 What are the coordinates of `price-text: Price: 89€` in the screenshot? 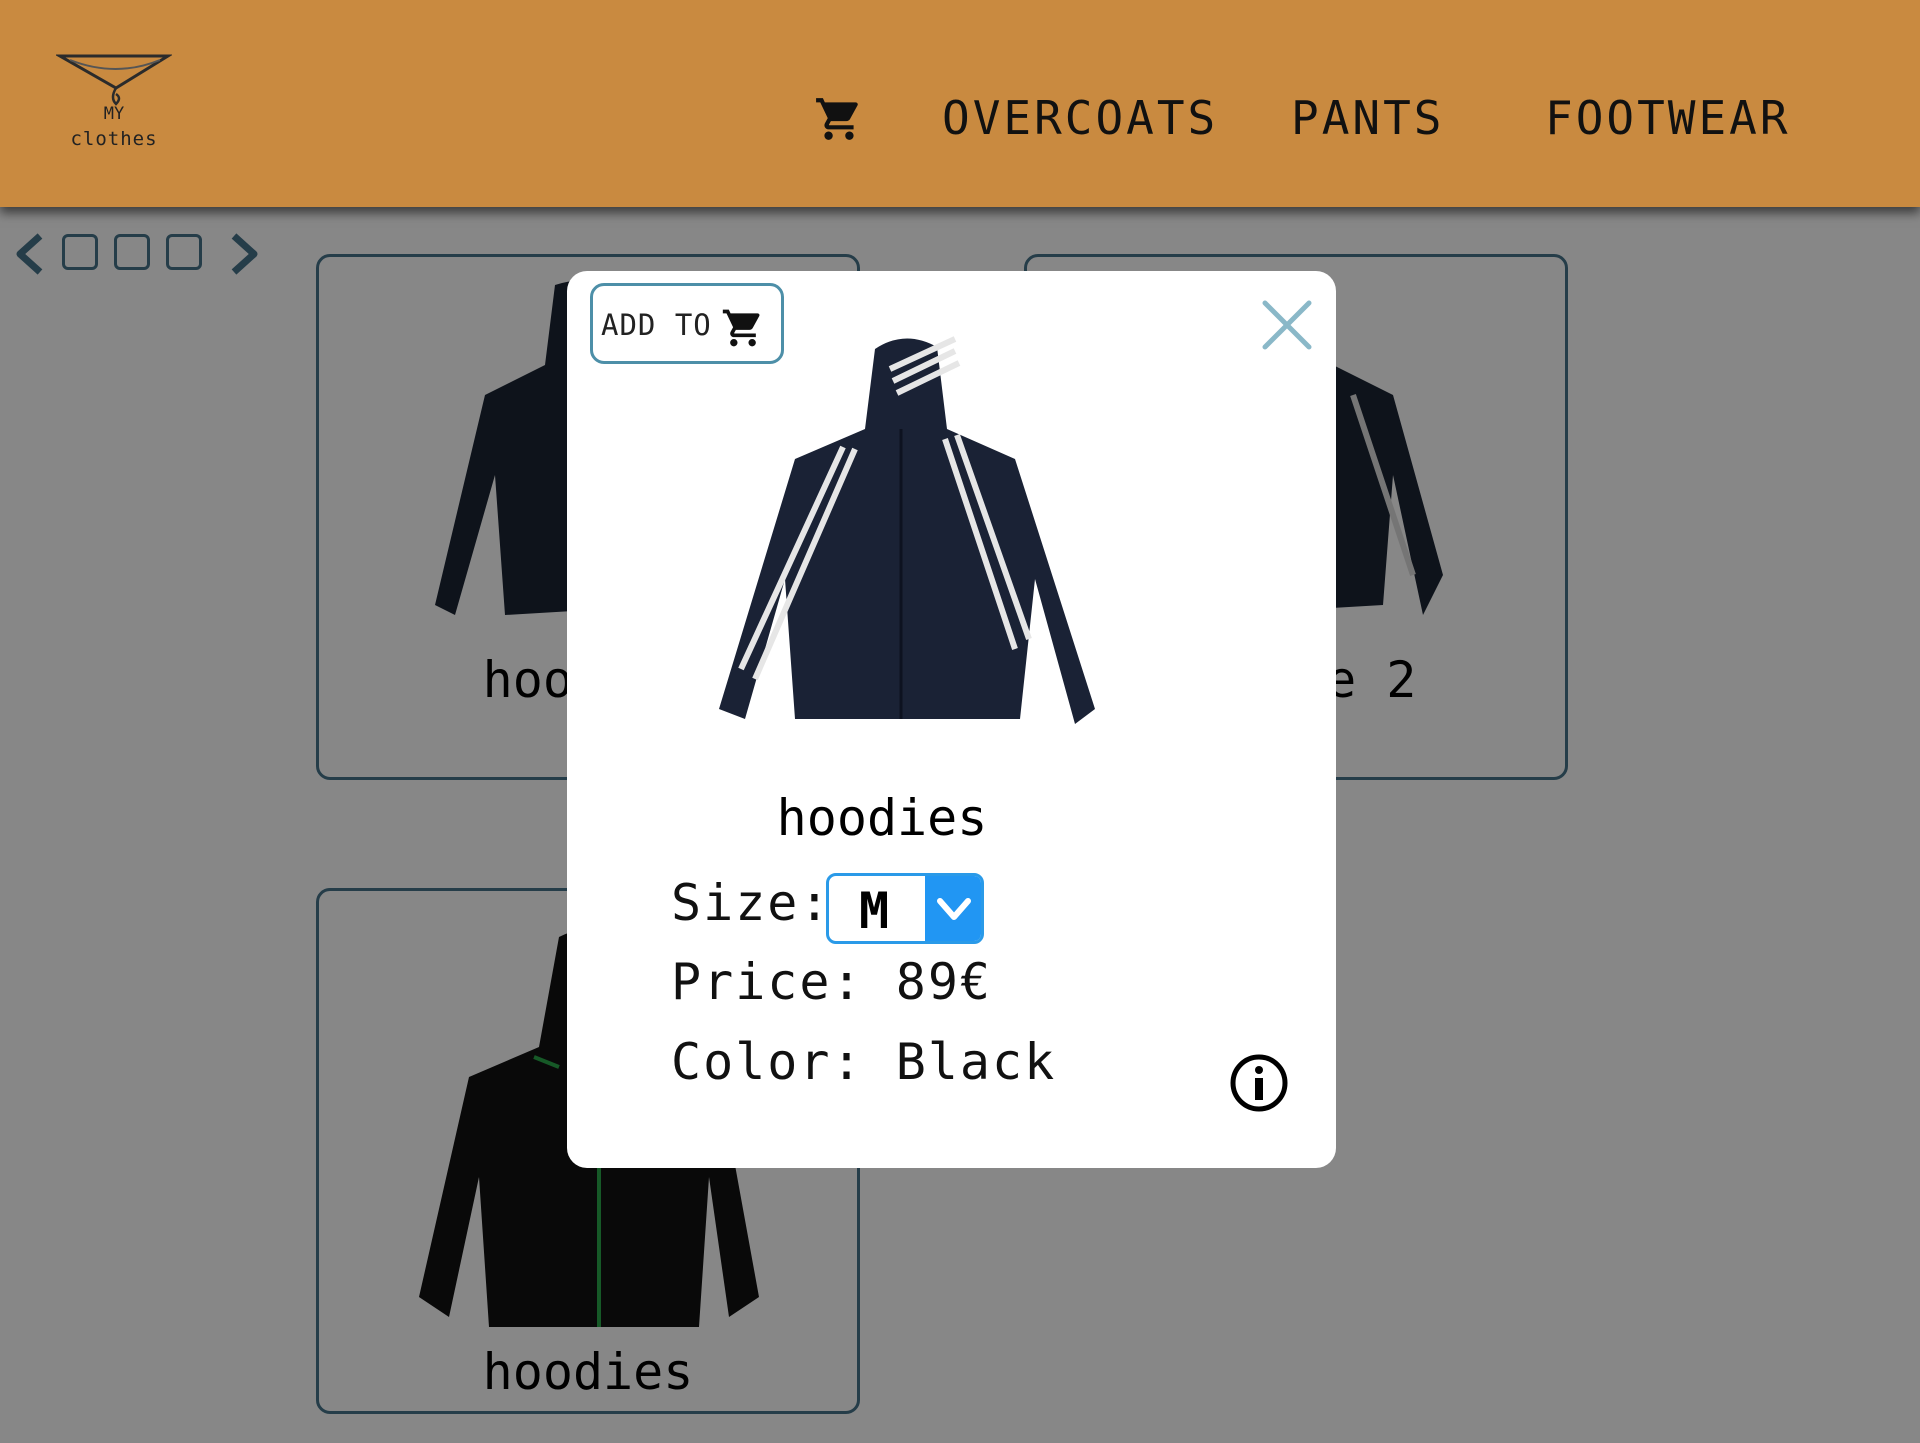 It's located at (832, 982).